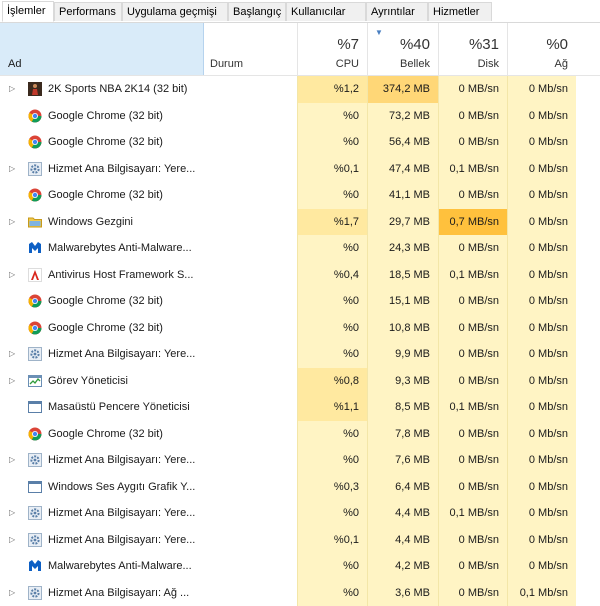  What do you see at coordinates (257, 11) in the screenshot?
I see `tab-4: Başlangıç` at bounding box center [257, 11].